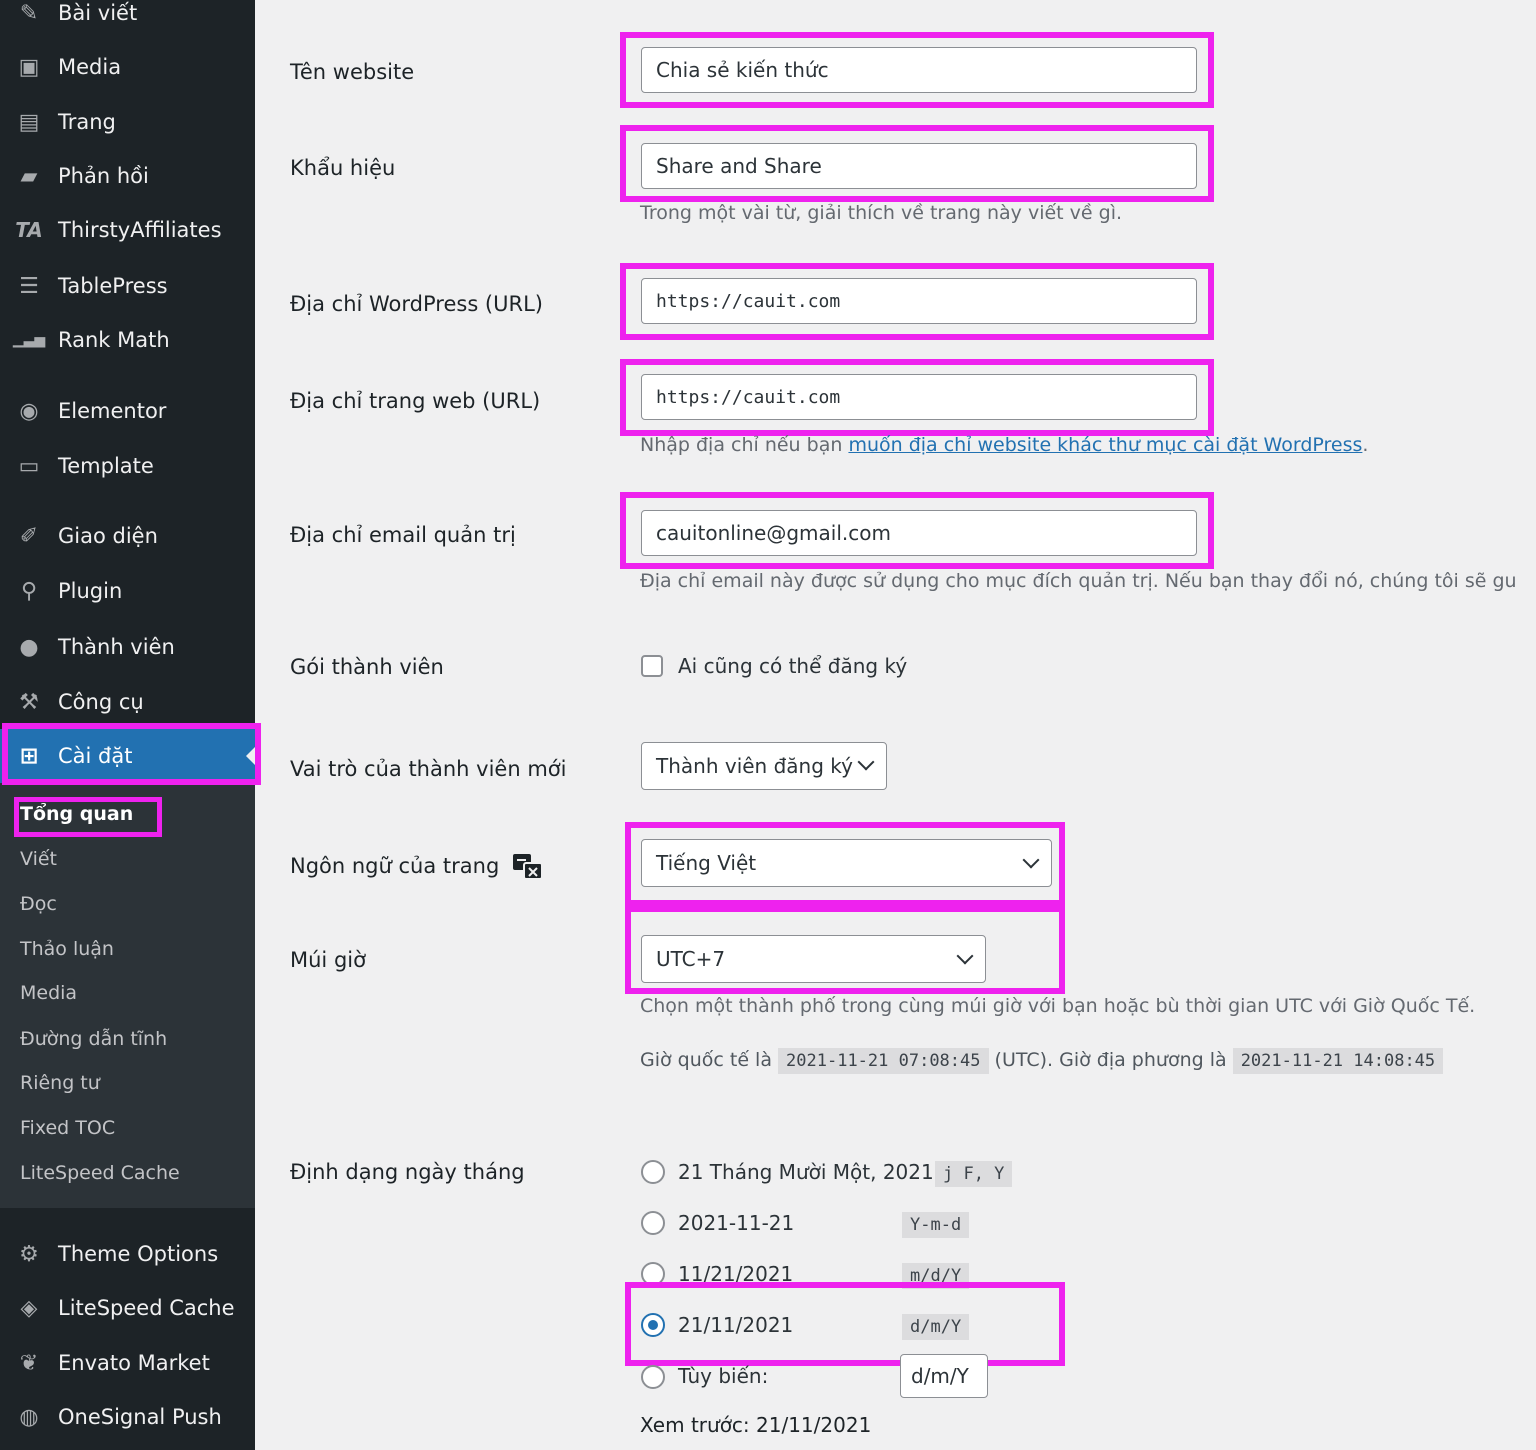  What do you see at coordinates (113, 286) in the screenshot?
I see `menu-label: TablePress` at bounding box center [113, 286].